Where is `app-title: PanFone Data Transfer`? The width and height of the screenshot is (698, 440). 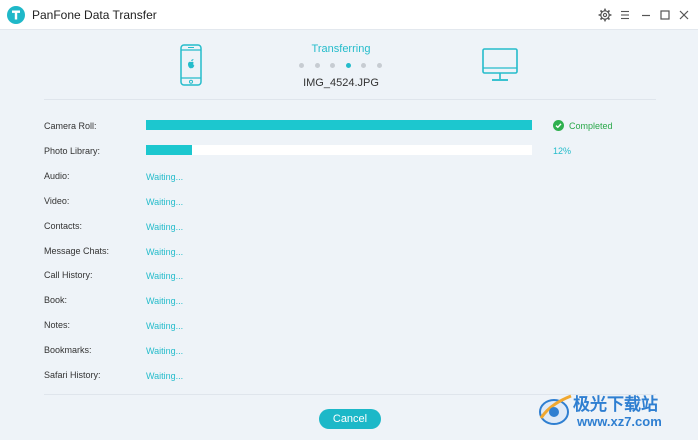
app-title: PanFone Data Transfer is located at coordinates (94, 15).